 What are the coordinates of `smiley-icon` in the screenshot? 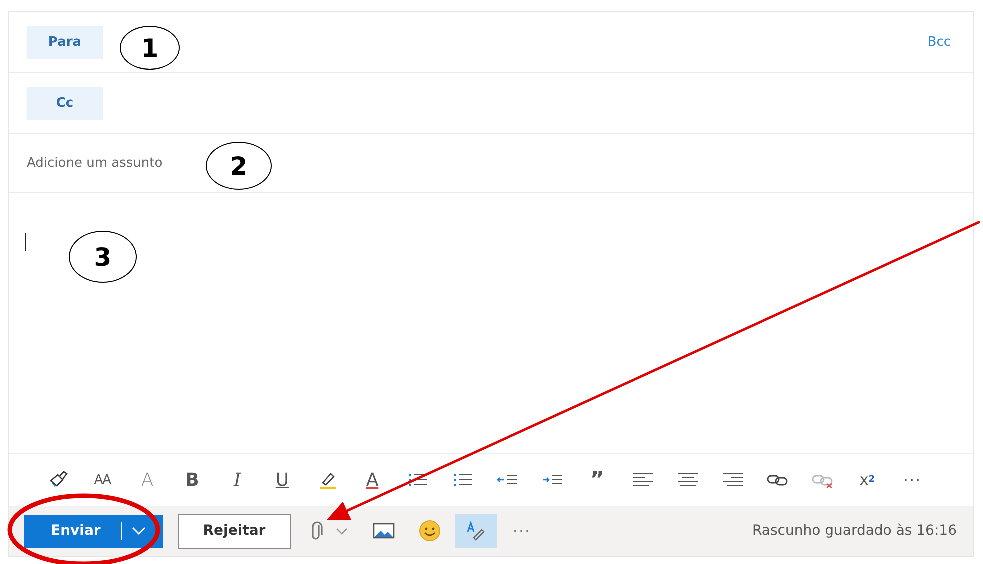 It's located at (430, 531).